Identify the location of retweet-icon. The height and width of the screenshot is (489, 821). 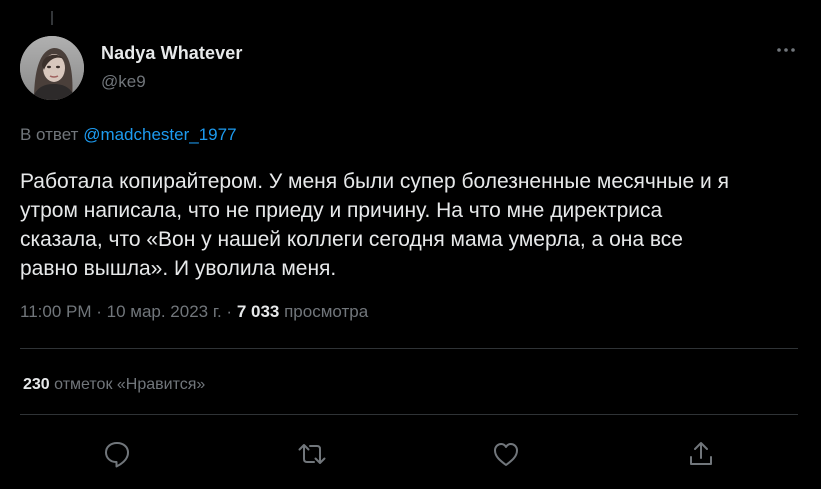
(312, 454).